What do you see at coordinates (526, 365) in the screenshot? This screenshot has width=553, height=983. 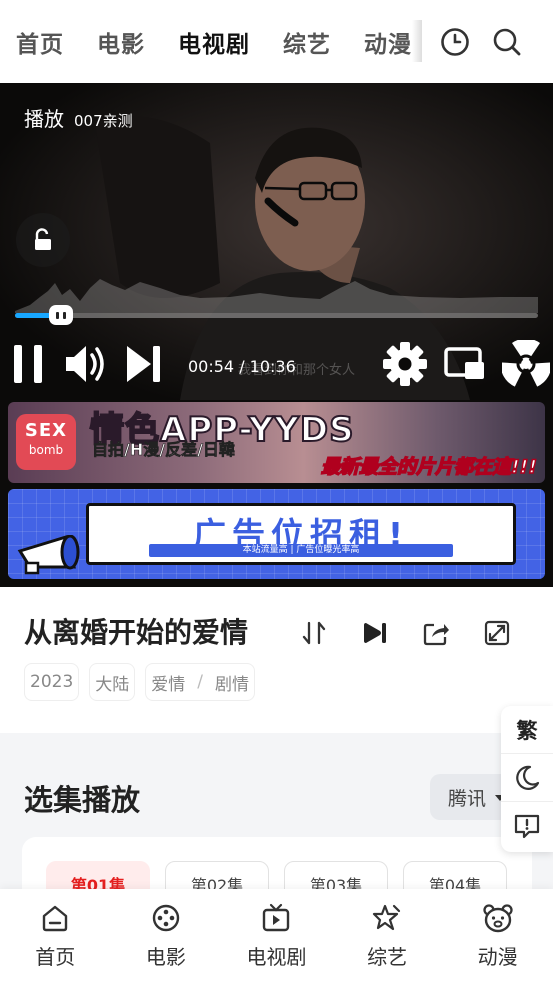 I see `radiation-icon` at bounding box center [526, 365].